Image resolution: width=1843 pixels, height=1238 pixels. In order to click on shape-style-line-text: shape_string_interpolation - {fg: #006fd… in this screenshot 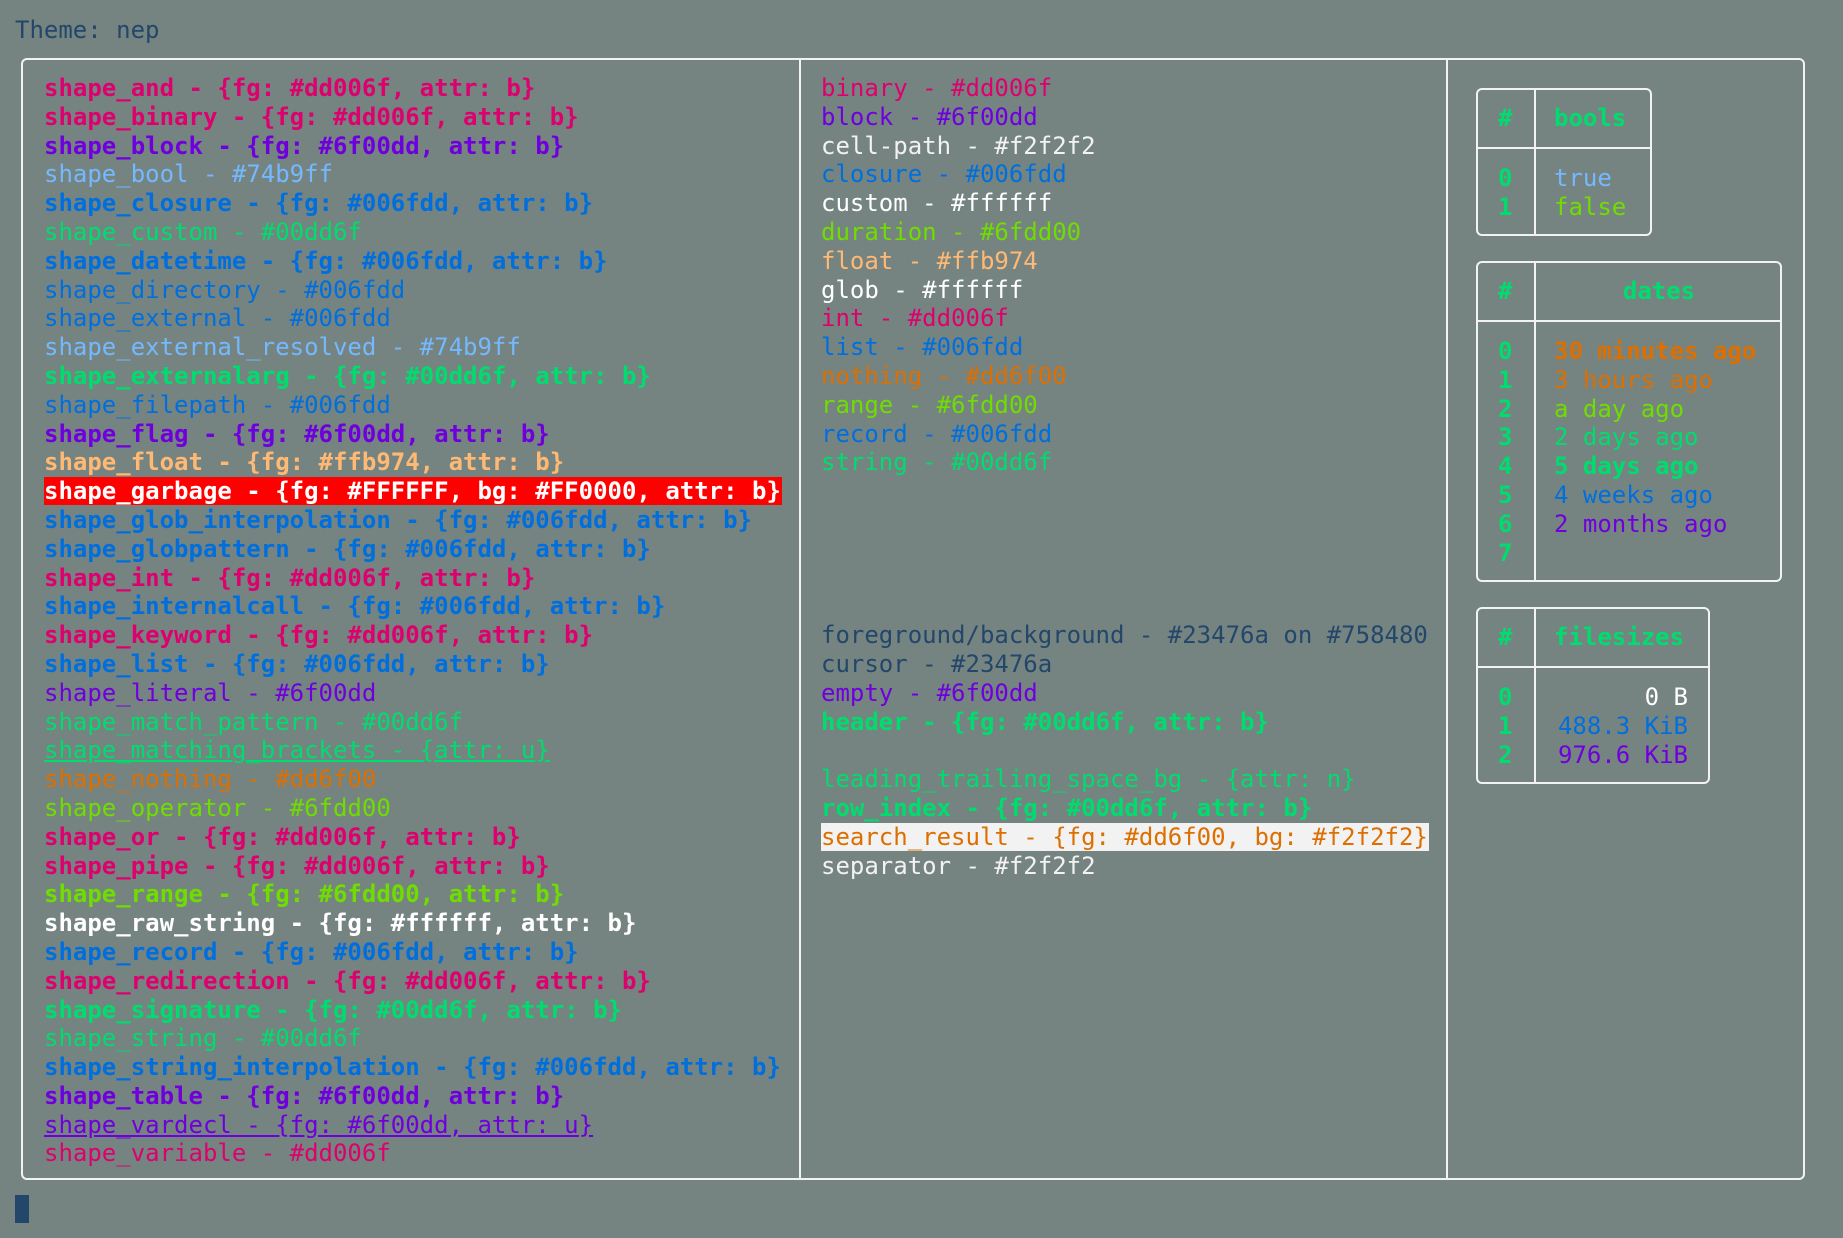, I will do `click(412, 1067)`.